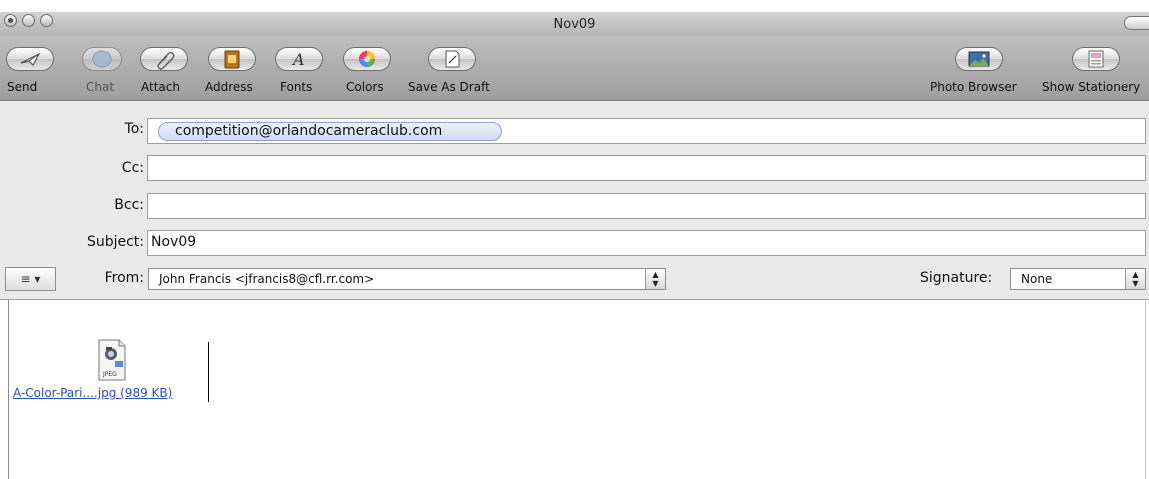  What do you see at coordinates (646, 206) in the screenshot?
I see `bcc-field` at bounding box center [646, 206].